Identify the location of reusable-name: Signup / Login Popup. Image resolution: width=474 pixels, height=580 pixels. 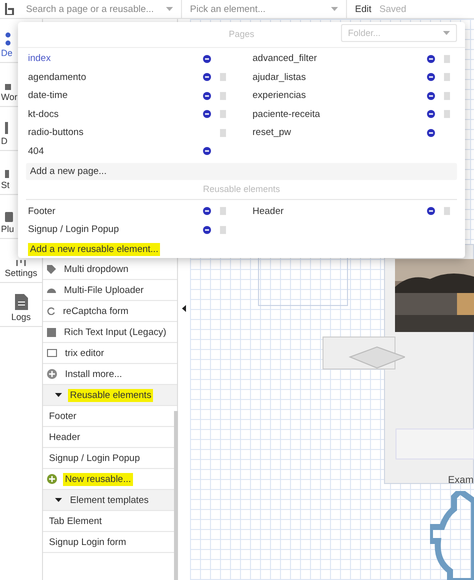
(113, 230).